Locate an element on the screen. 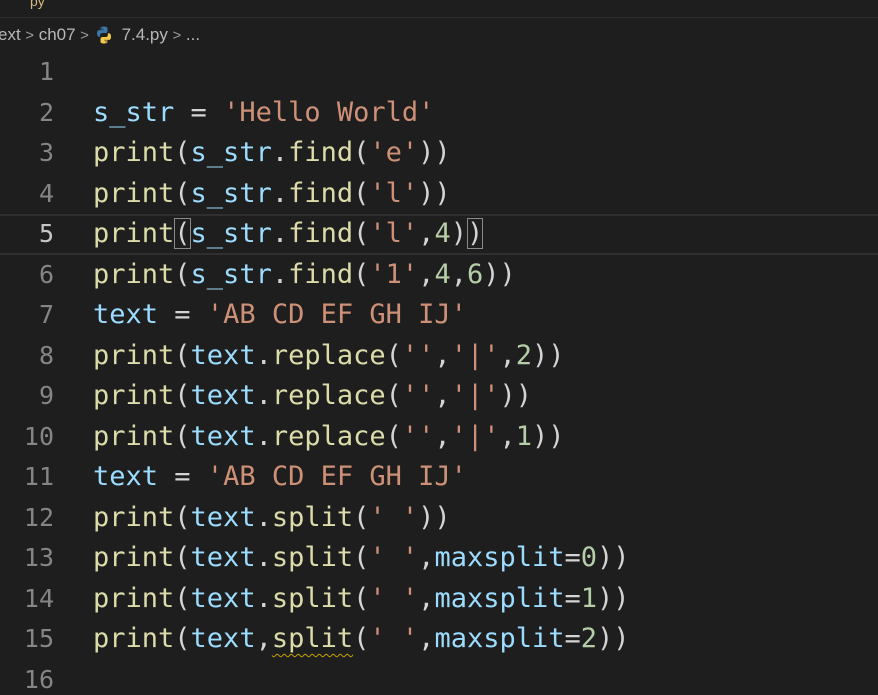 This screenshot has height=695, width=878. matching-bracket: ( is located at coordinates (182, 233).